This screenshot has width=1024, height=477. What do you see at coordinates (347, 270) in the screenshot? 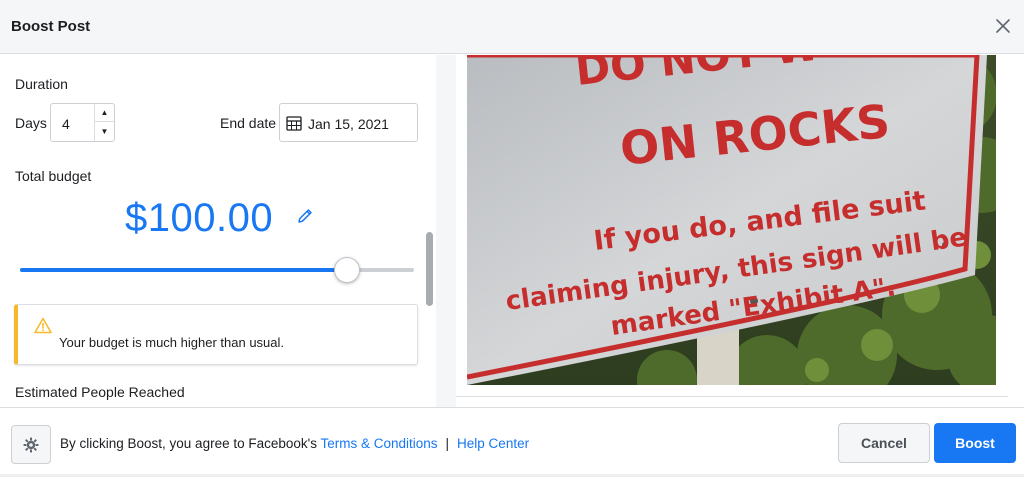
I see `budget-slider-handle` at bounding box center [347, 270].